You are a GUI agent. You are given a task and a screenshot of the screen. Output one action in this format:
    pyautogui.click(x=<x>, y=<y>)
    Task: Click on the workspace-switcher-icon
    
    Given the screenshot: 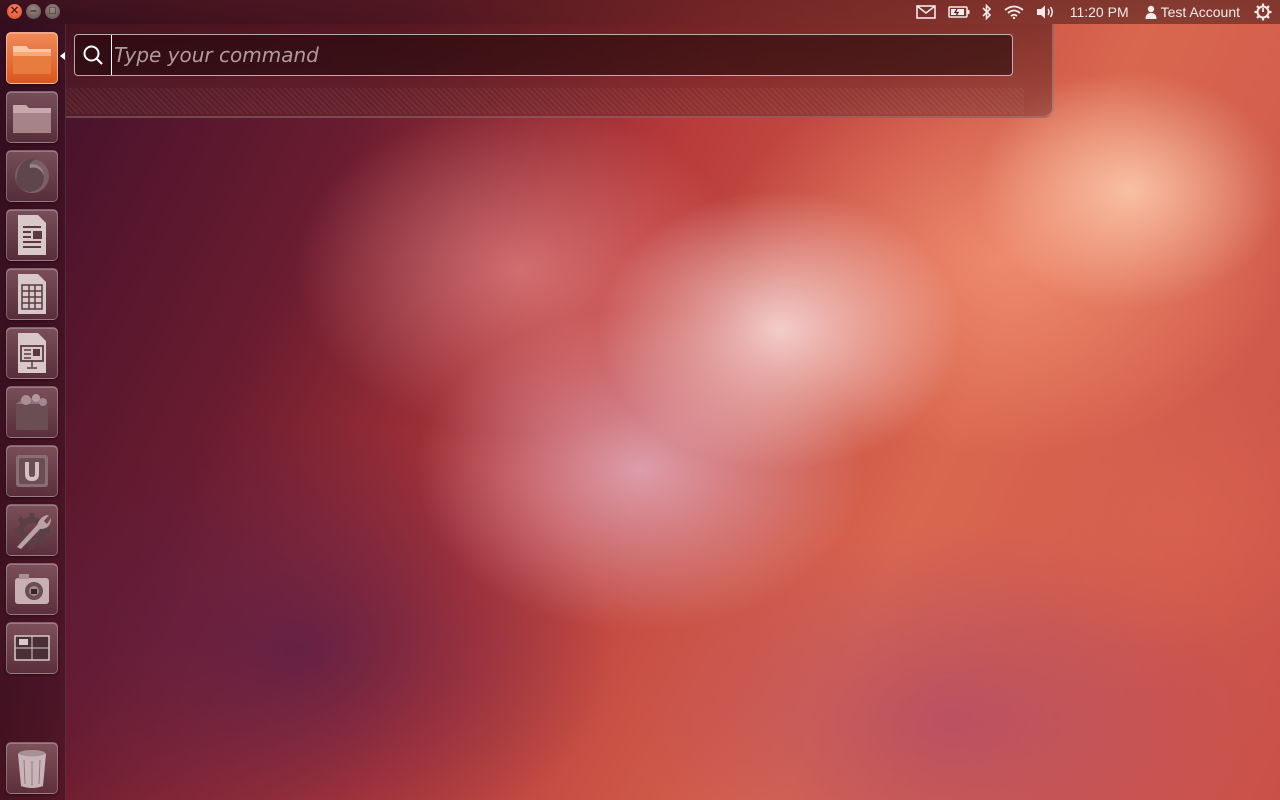 What is the action you would take?
    pyautogui.click(x=32, y=648)
    